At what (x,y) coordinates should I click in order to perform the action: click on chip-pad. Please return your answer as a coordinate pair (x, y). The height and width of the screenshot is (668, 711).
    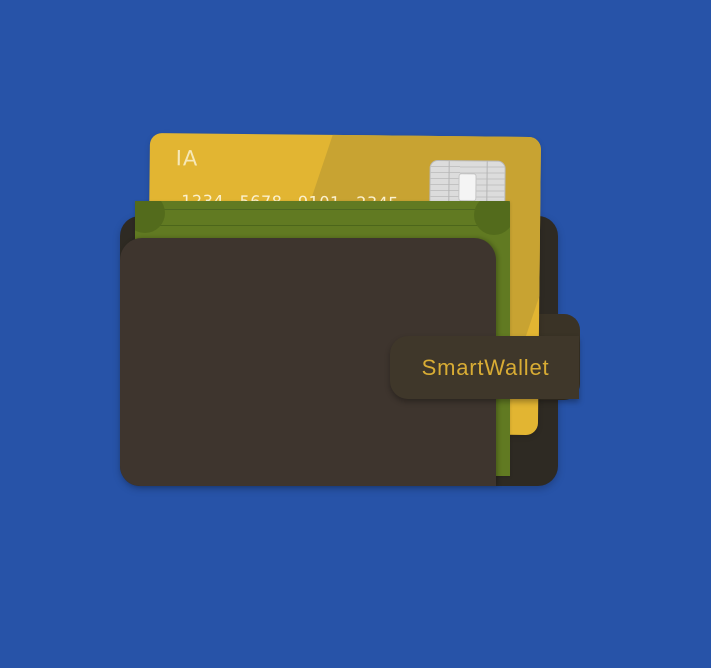
    Looking at the image, I should click on (467, 187).